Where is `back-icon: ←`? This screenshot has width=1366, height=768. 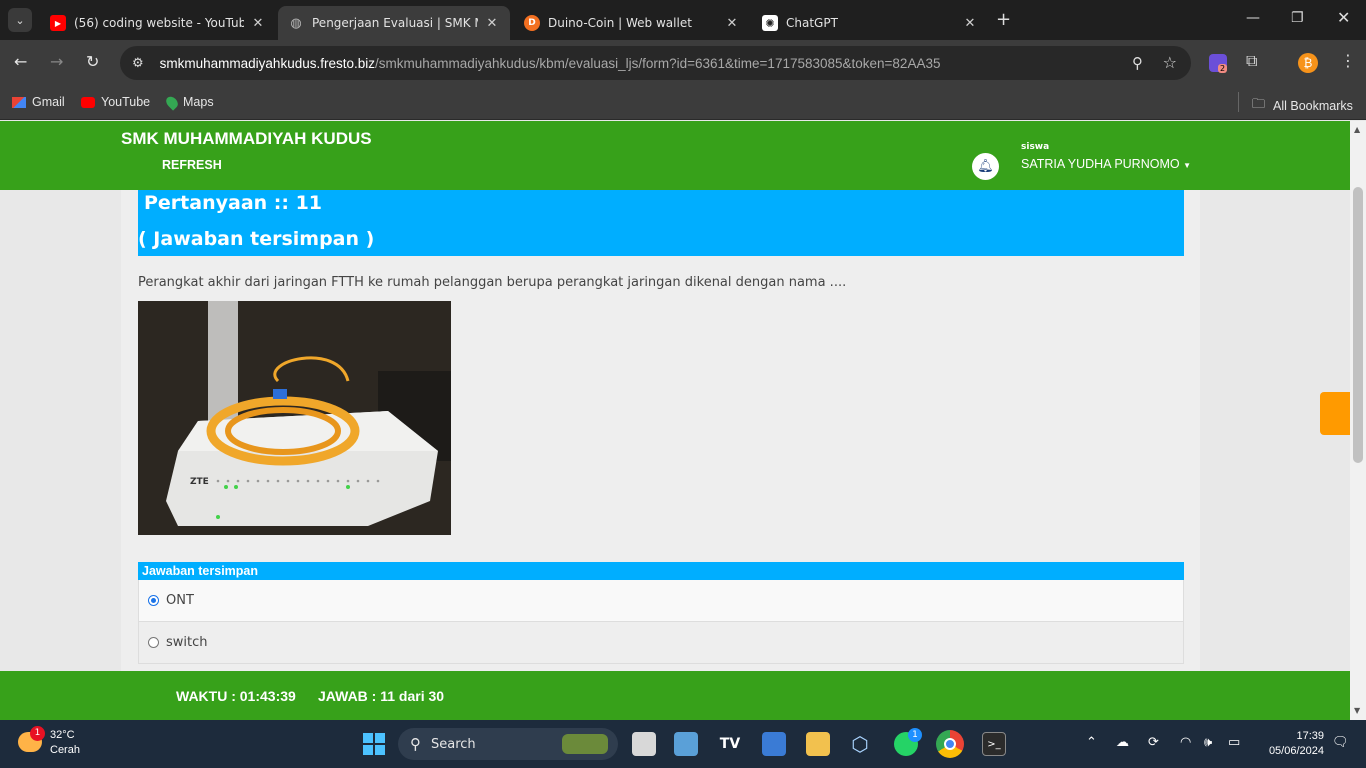 back-icon: ← is located at coordinates (20, 61).